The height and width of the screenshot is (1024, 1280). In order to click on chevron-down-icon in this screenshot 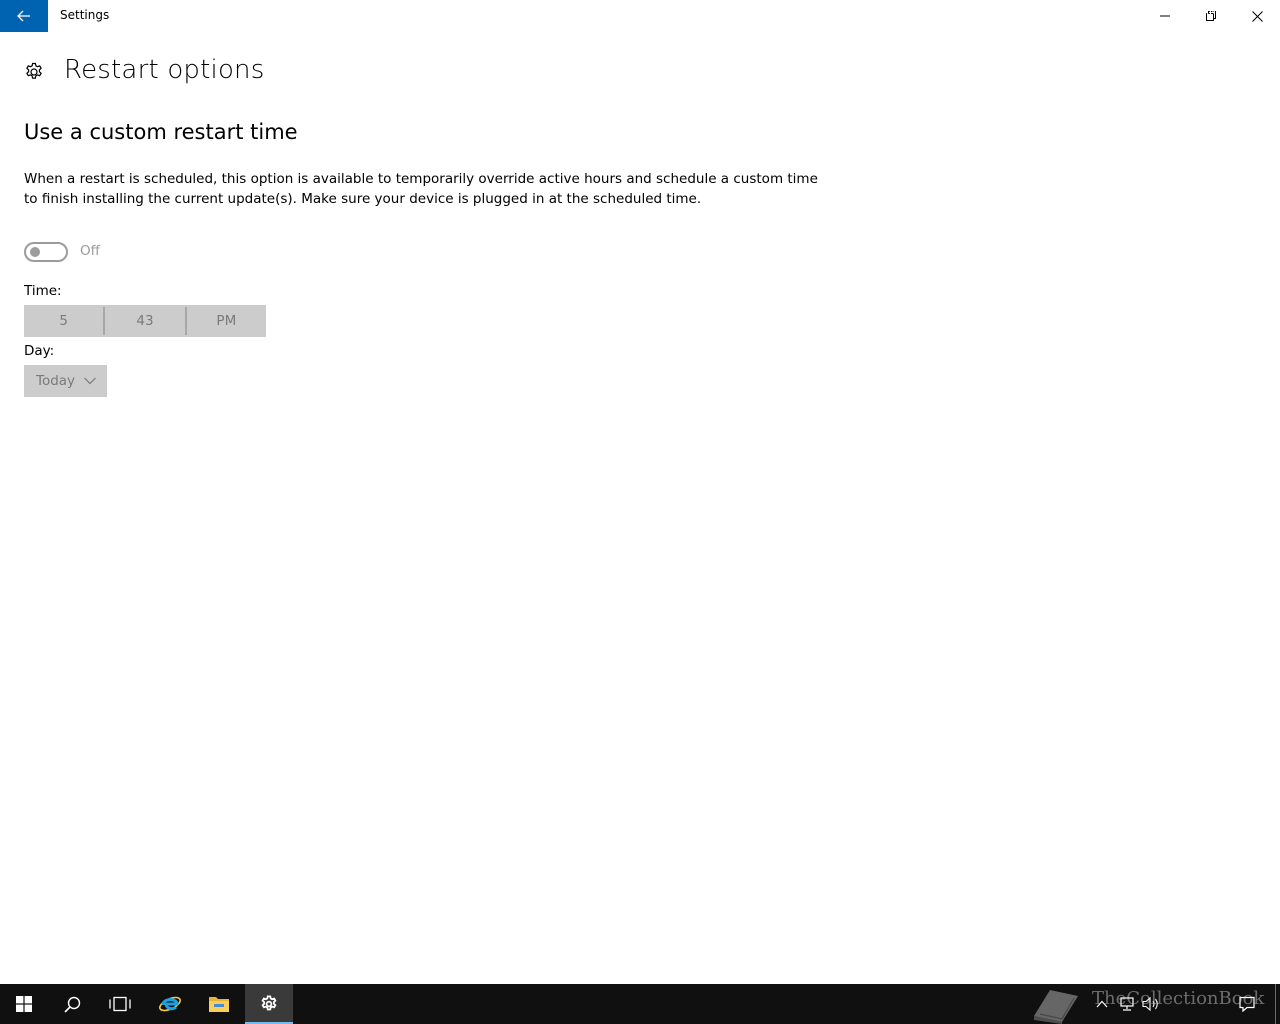, I will do `click(90, 381)`.